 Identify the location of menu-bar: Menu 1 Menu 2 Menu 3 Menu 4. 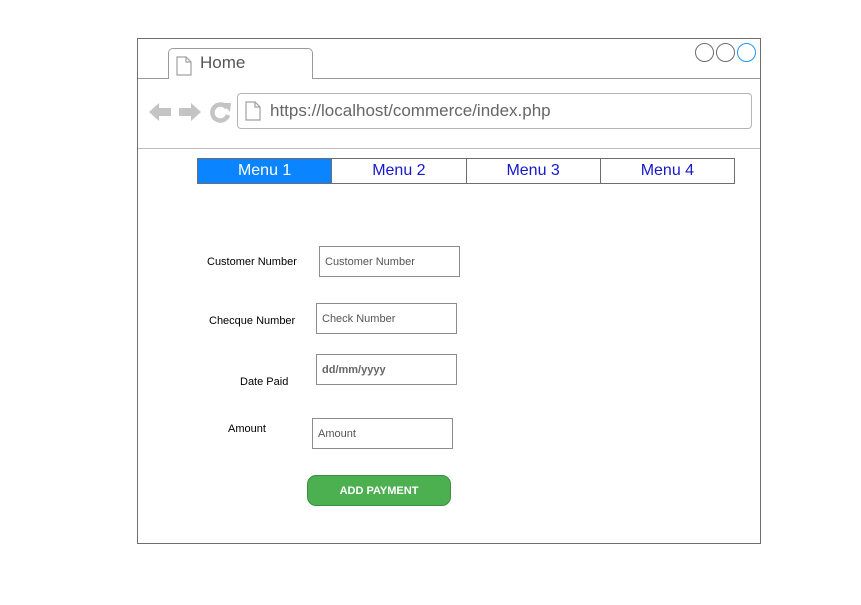
(466, 171).